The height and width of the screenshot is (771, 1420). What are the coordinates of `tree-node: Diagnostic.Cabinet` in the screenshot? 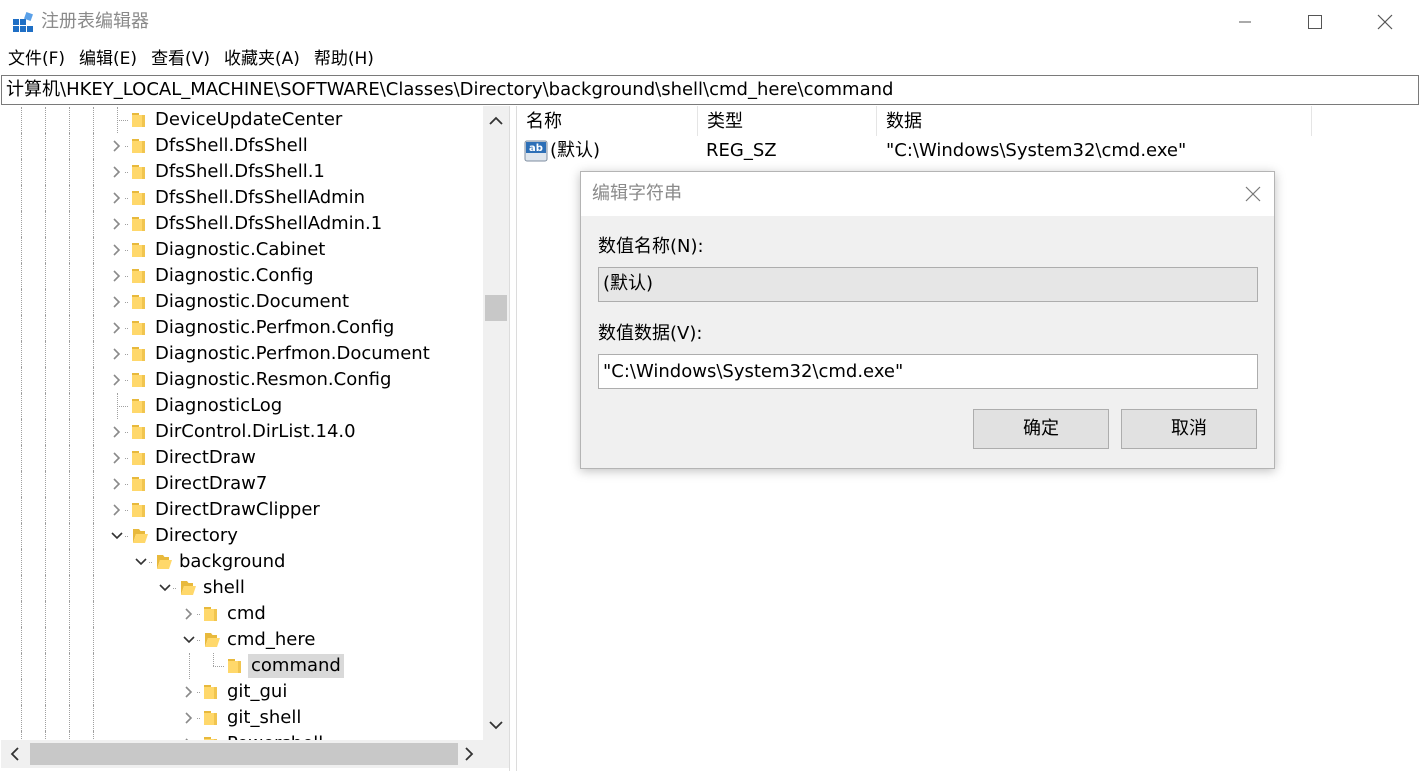 It's located at (242, 250).